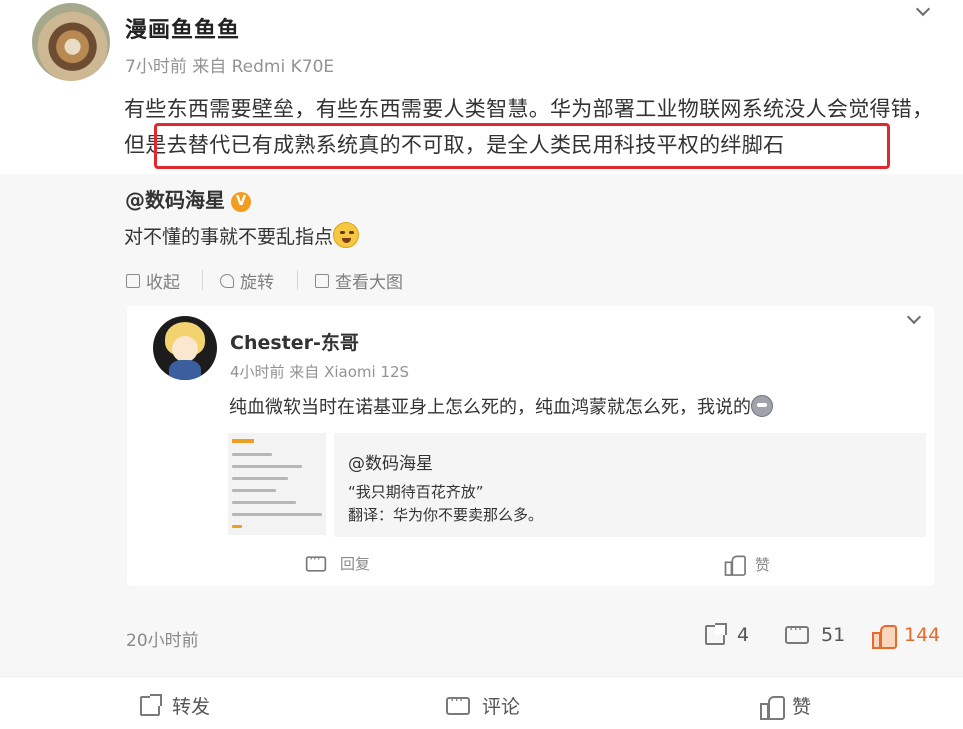 The image size is (963, 729). Describe the element at coordinates (727, 634) in the screenshot. I see `repost-count-button: 4` at that location.